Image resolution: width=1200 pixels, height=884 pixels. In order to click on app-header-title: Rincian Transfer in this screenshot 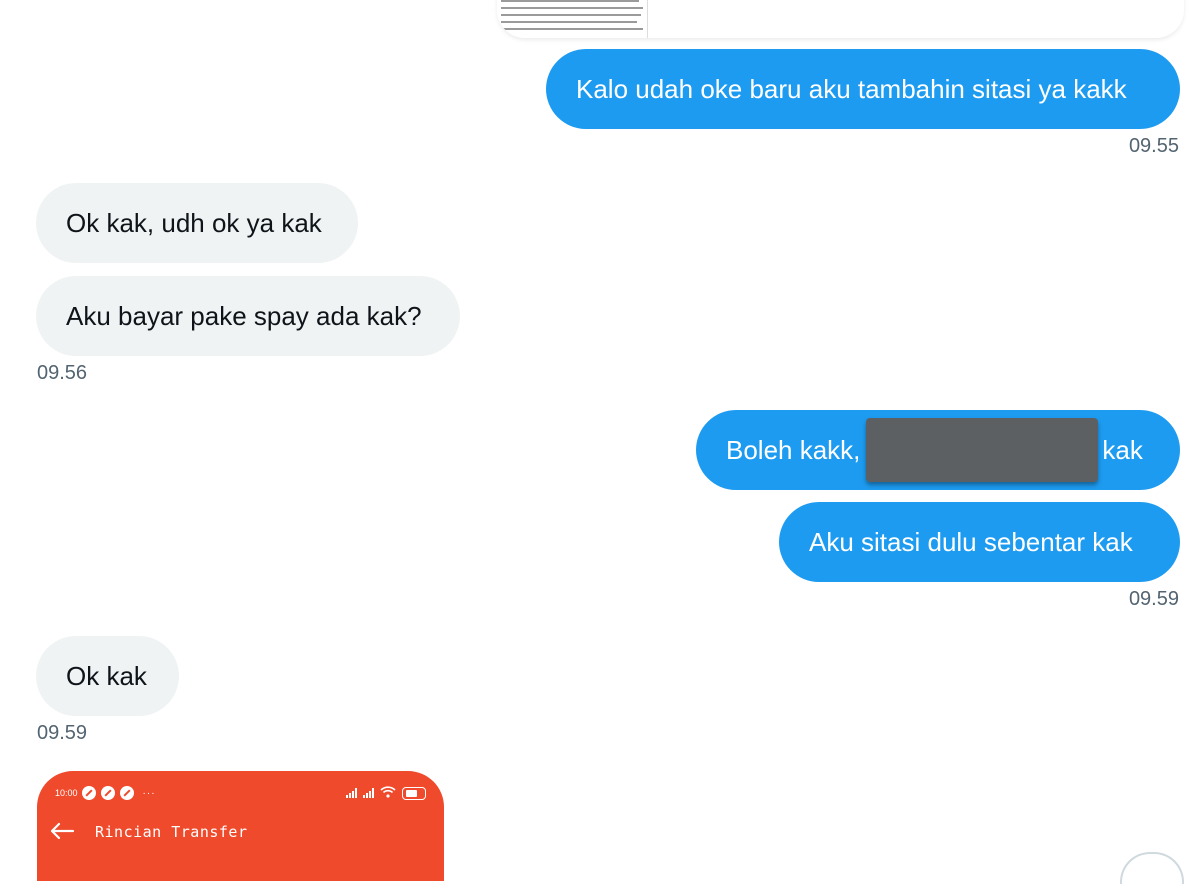, I will do `click(171, 832)`.